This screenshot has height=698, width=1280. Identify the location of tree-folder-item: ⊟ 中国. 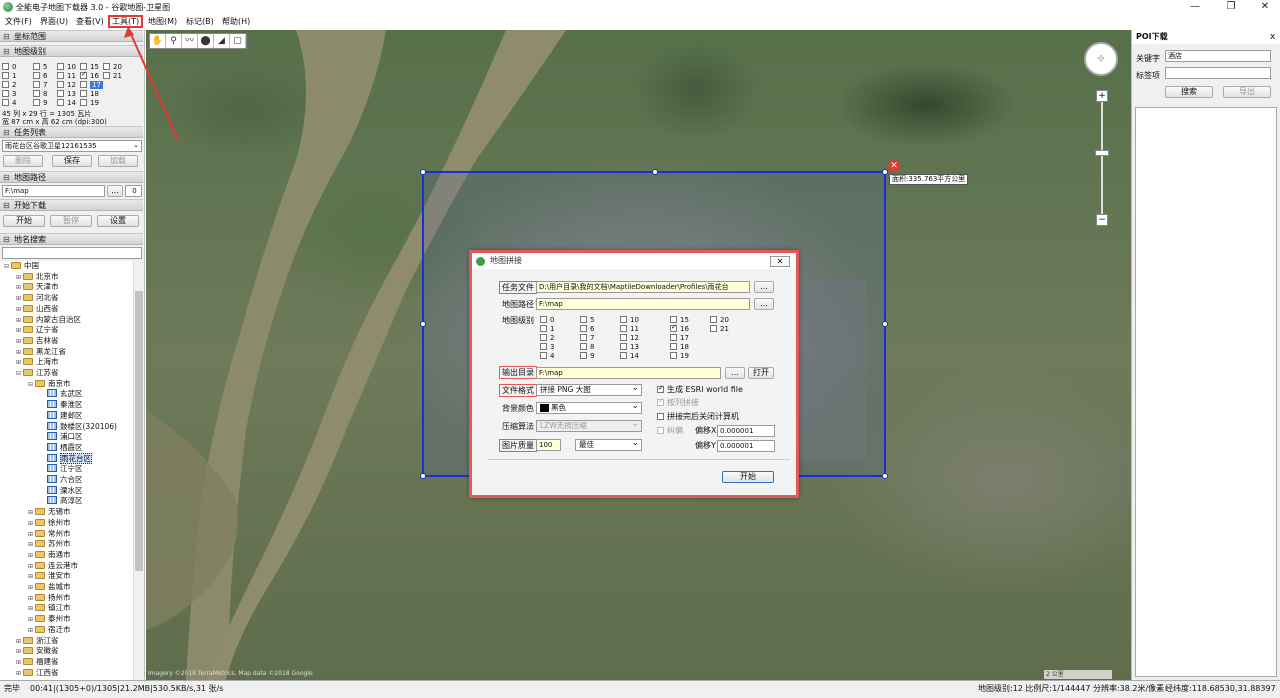
(21, 266).